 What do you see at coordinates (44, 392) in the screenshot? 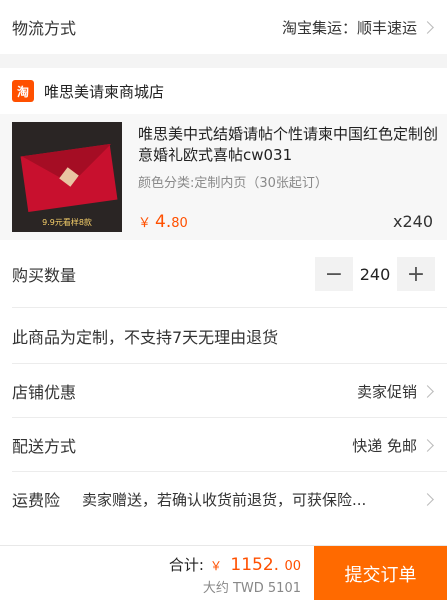
I see `shop-discount-label: 店铺优惠` at bounding box center [44, 392].